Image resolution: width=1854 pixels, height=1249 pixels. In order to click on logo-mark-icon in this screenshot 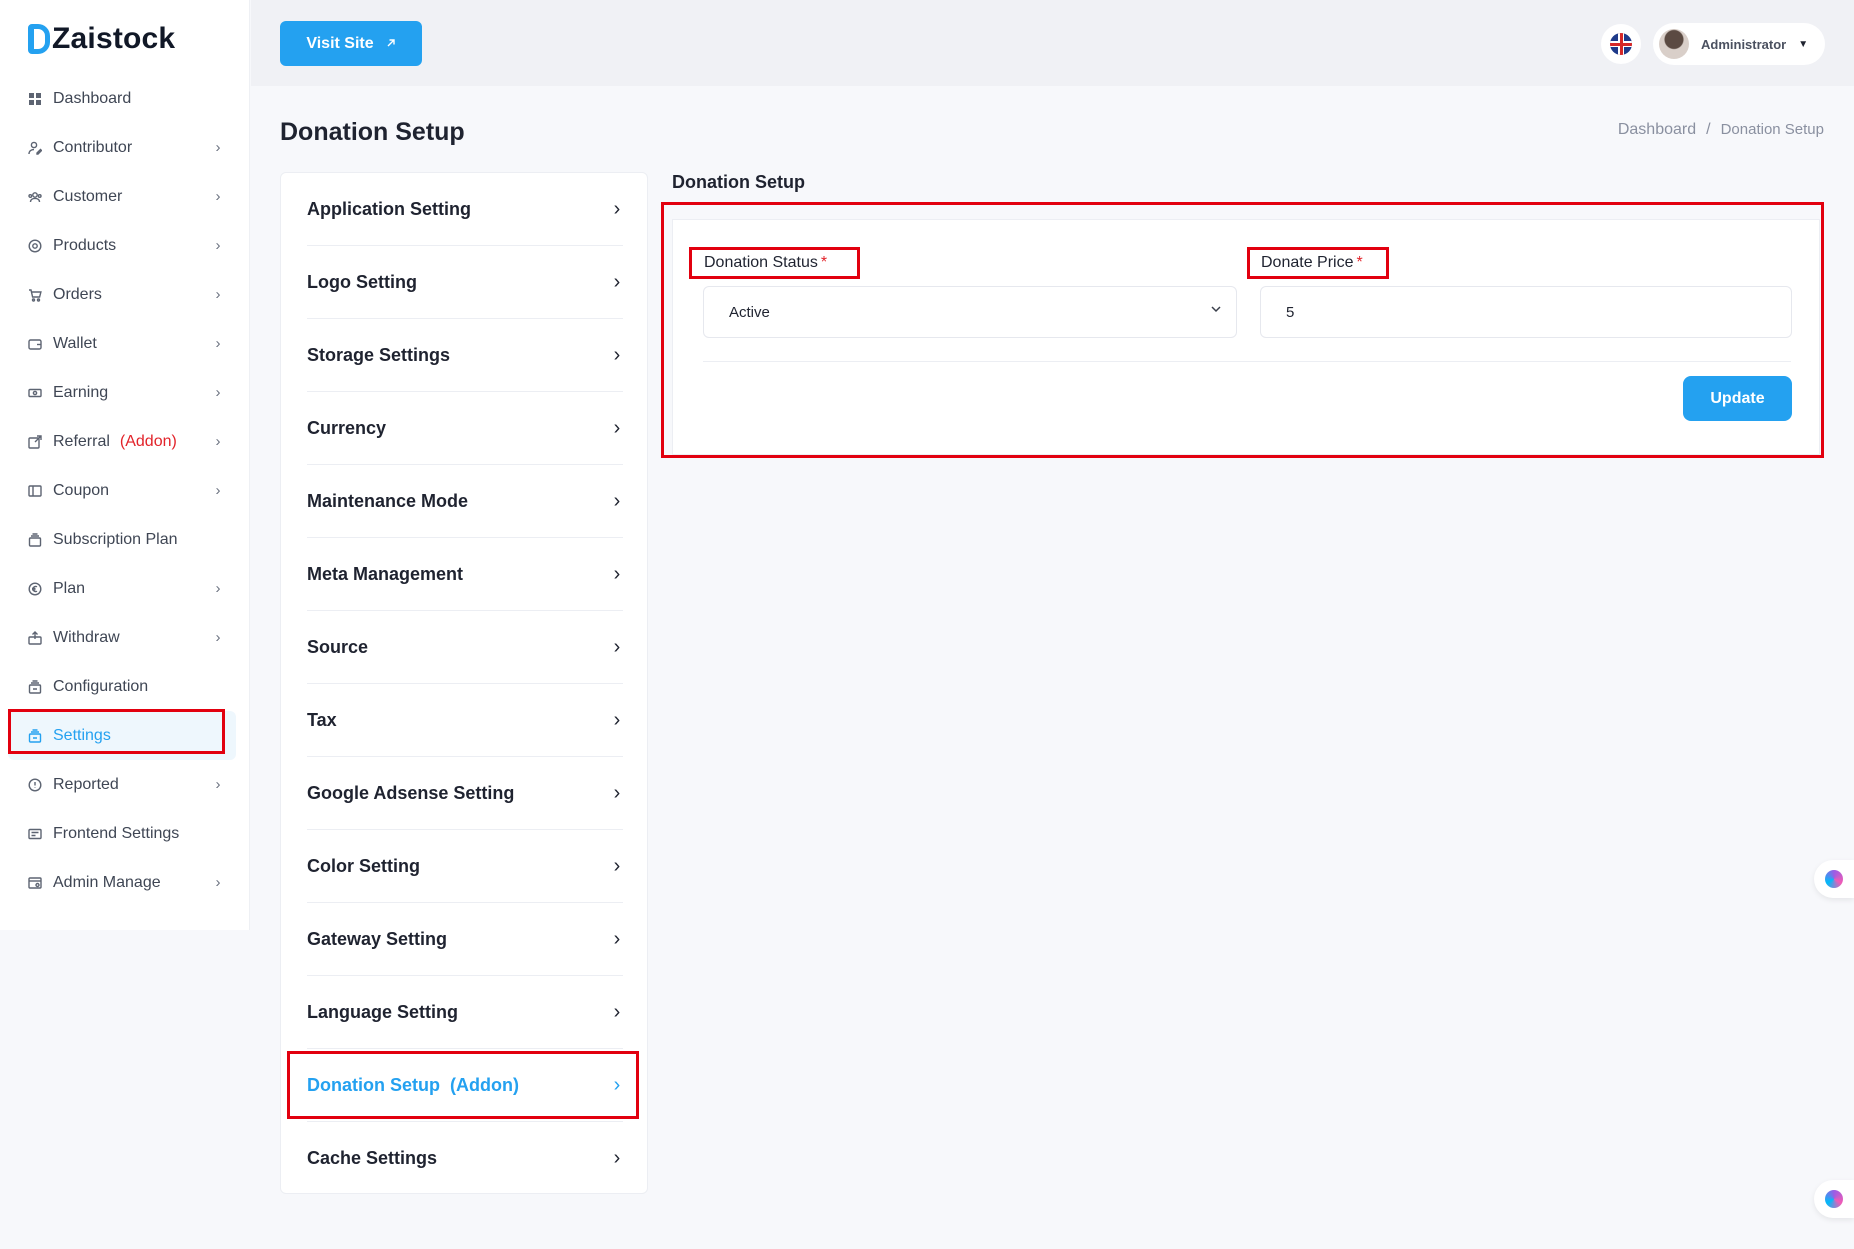, I will do `click(39, 39)`.